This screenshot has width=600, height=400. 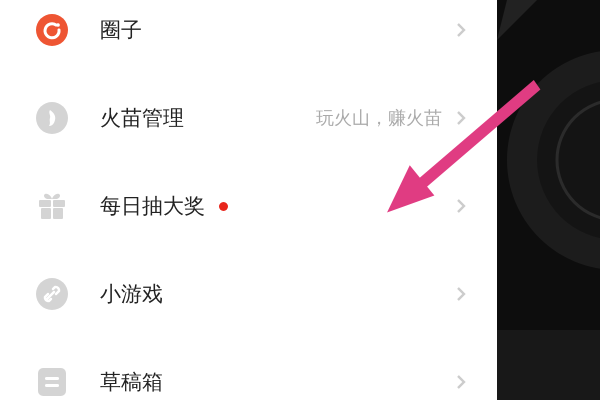 What do you see at coordinates (142, 118) in the screenshot?
I see `menu-label: 火苗管理` at bounding box center [142, 118].